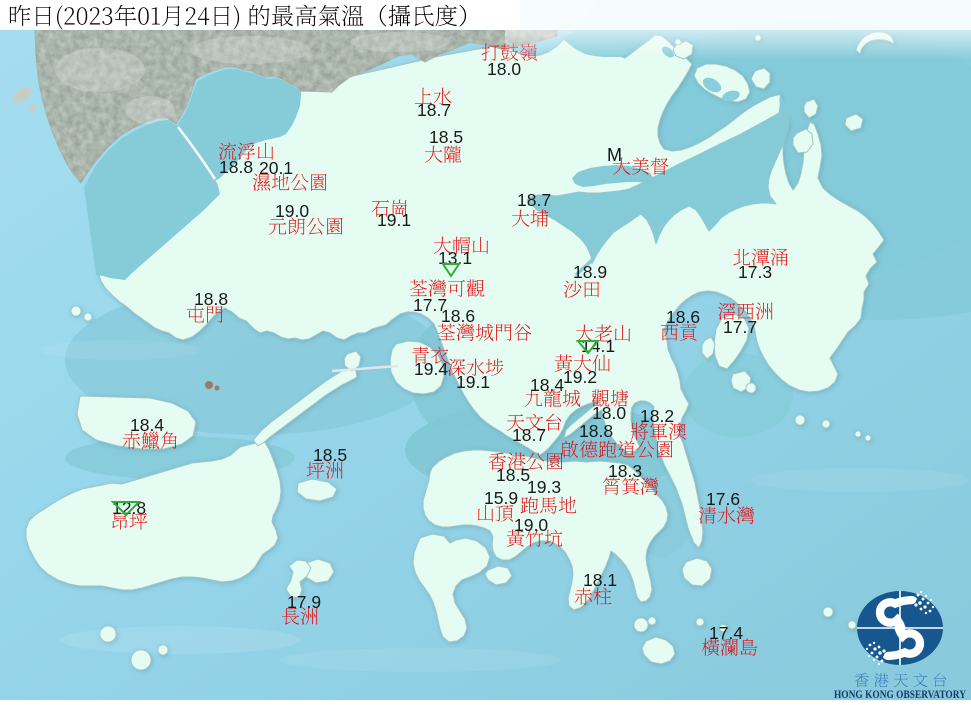 The width and height of the screenshot is (971, 705). I want to click on svg-text: 15.9, so click(501, 498).